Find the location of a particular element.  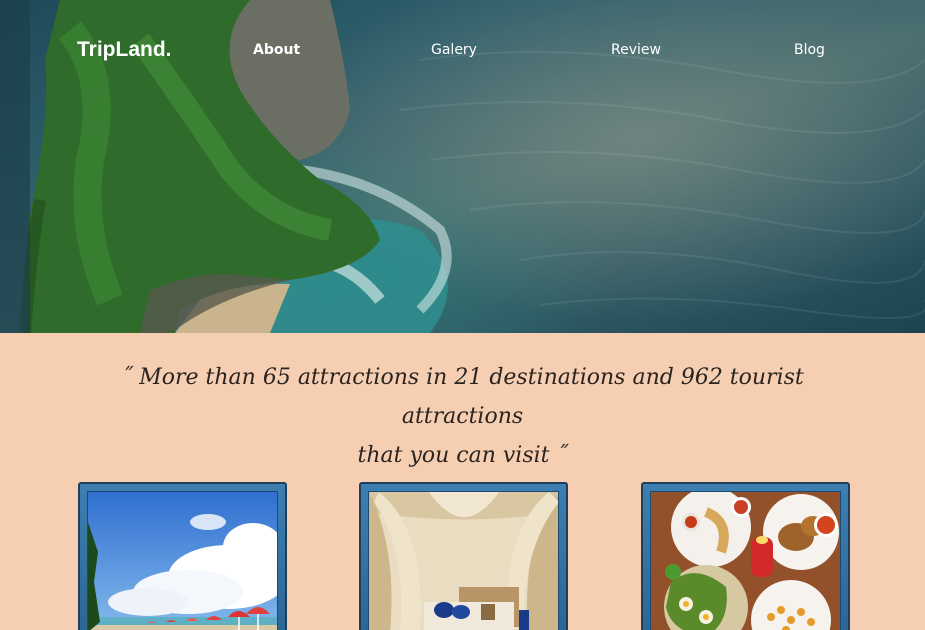

quote-line-2: that you can visit ˝ is located at coordinates (462, 455).